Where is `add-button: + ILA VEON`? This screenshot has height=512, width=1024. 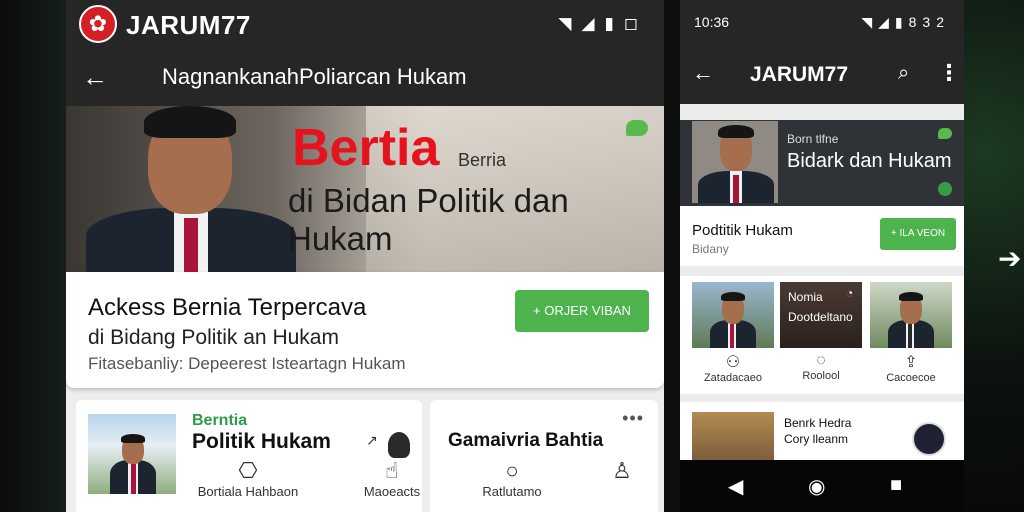 add-button: + ILA VEON is located at coordinates (918, 234).